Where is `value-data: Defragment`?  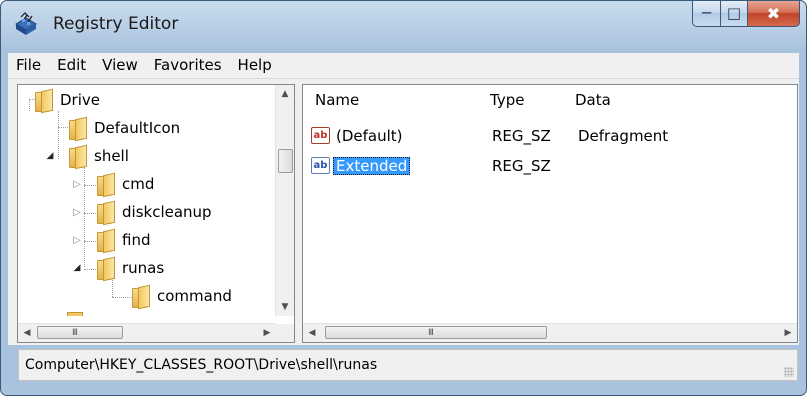 value-data: Defragment is located at coordinates (623, 136).